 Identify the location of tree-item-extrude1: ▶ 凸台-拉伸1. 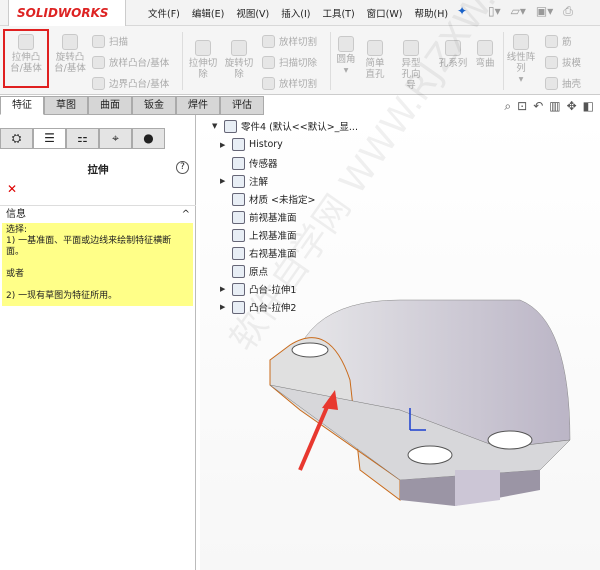
(258, 289).